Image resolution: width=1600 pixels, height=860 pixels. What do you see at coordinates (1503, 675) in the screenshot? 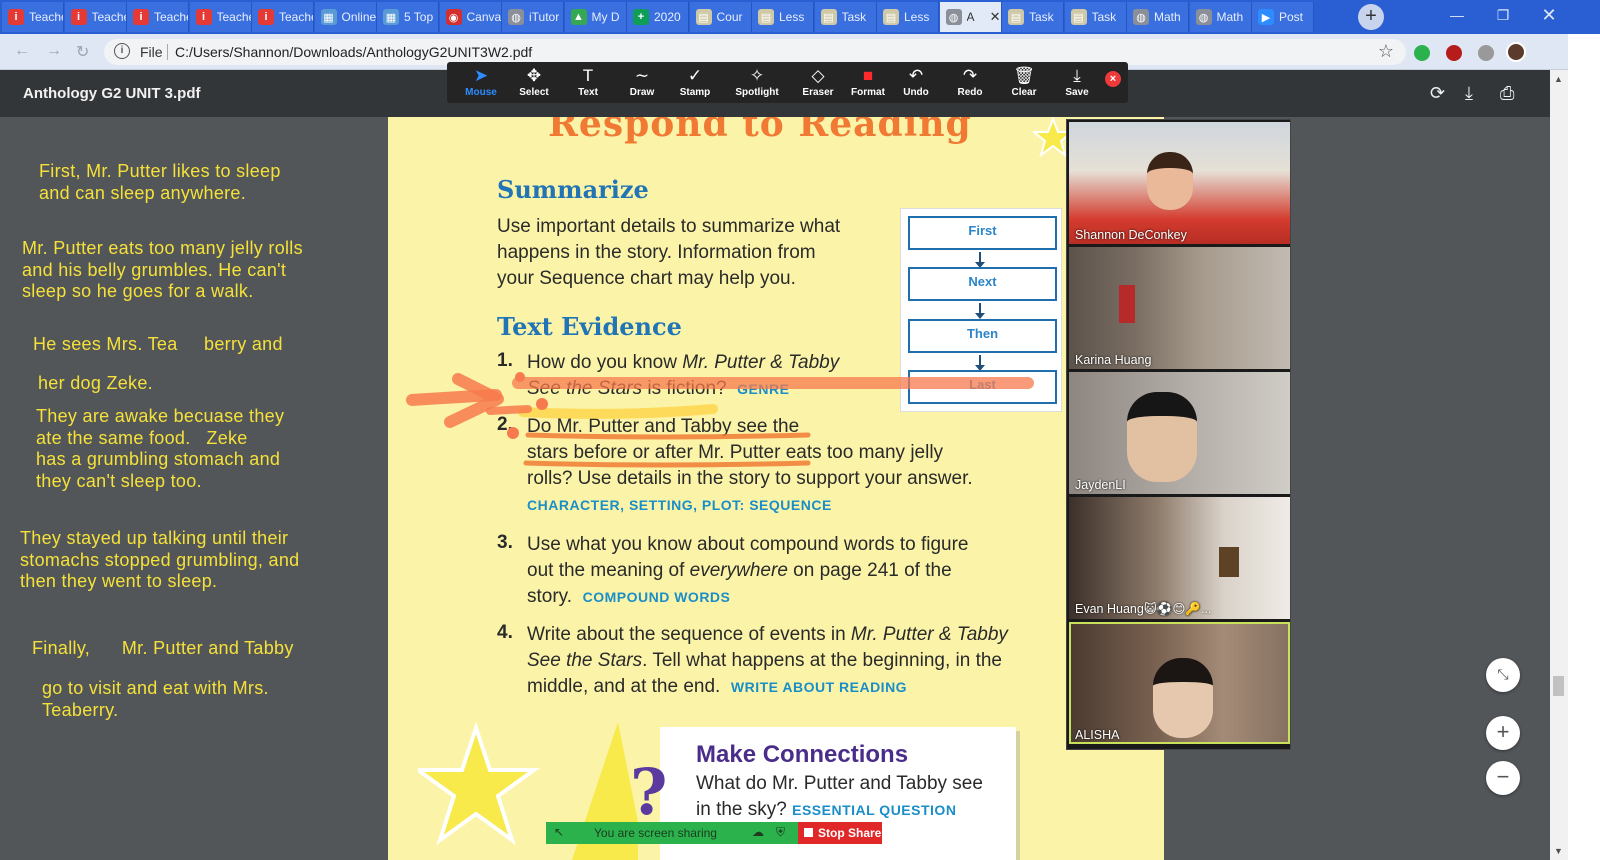
I see `fit-to-page-button: ⤡` at bounding box center [1503, 675].